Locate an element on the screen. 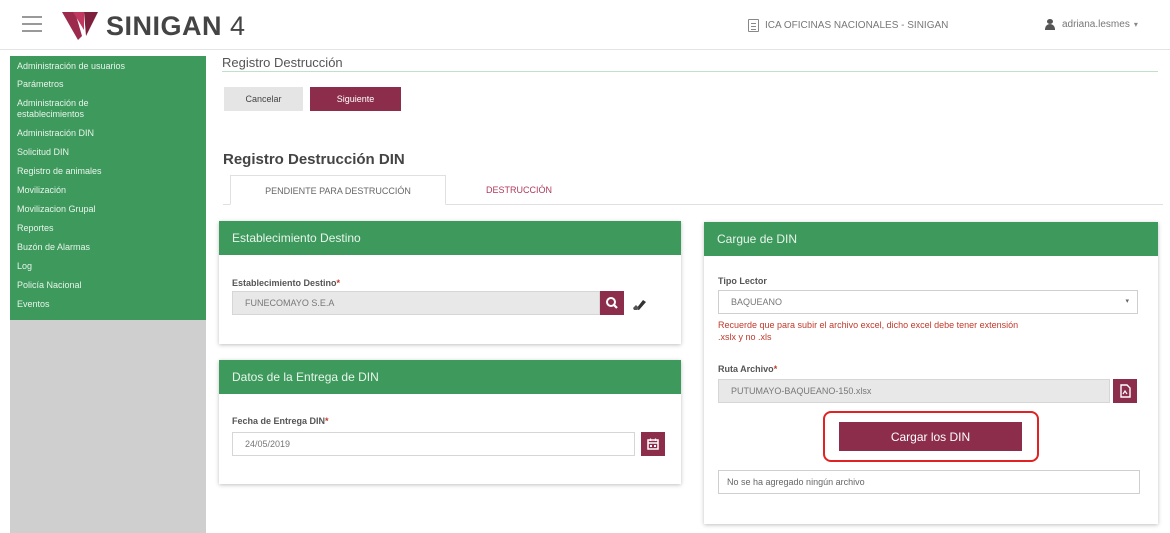 The image size is (1170, 533). document-icon is located at coordinates (753, 25).